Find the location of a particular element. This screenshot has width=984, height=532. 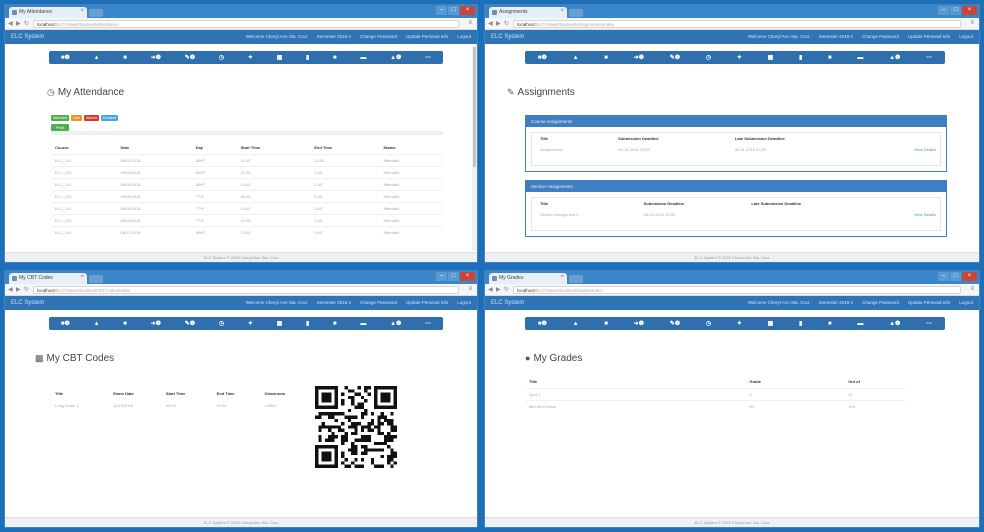

browser-tab: My CBT Codes × is located at coordinates (48, 278).